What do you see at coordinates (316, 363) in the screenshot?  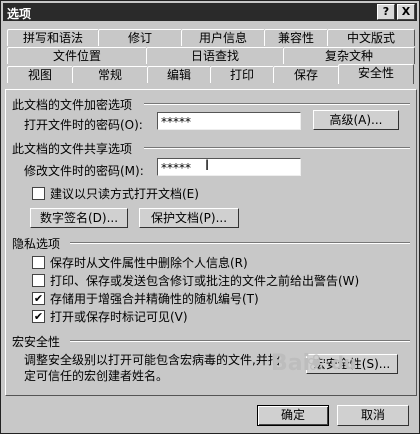 I see `watermark-paw-icon: ❀` at bounding box center [316, 363].